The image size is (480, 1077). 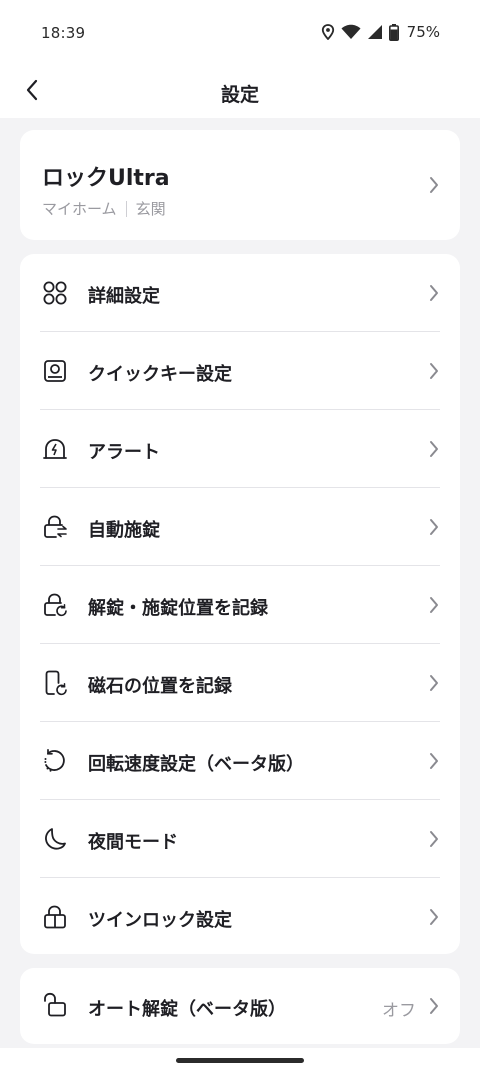 What do you see at coordinates (240, 449) in the screenshot?
I see `menu-item-alert: アラート` at bounding box center [240, 449].